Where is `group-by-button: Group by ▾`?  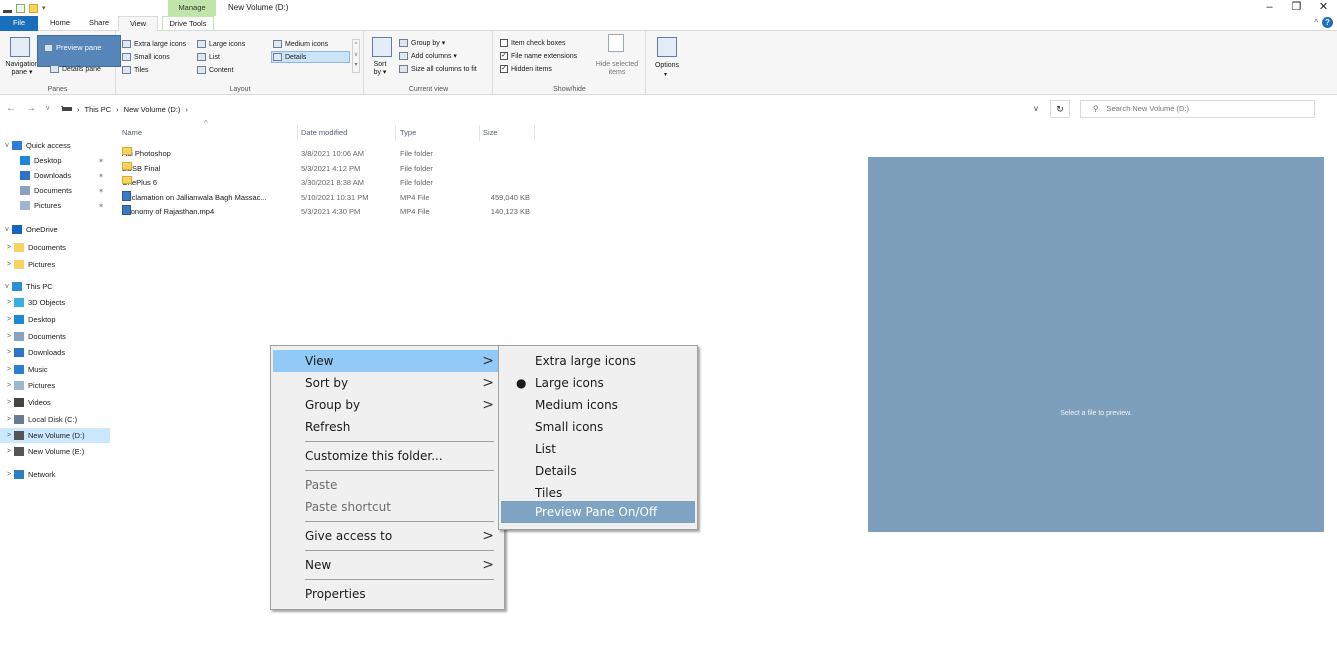
group-by-button: Group by ▾ is located at coordinates (422, 43).